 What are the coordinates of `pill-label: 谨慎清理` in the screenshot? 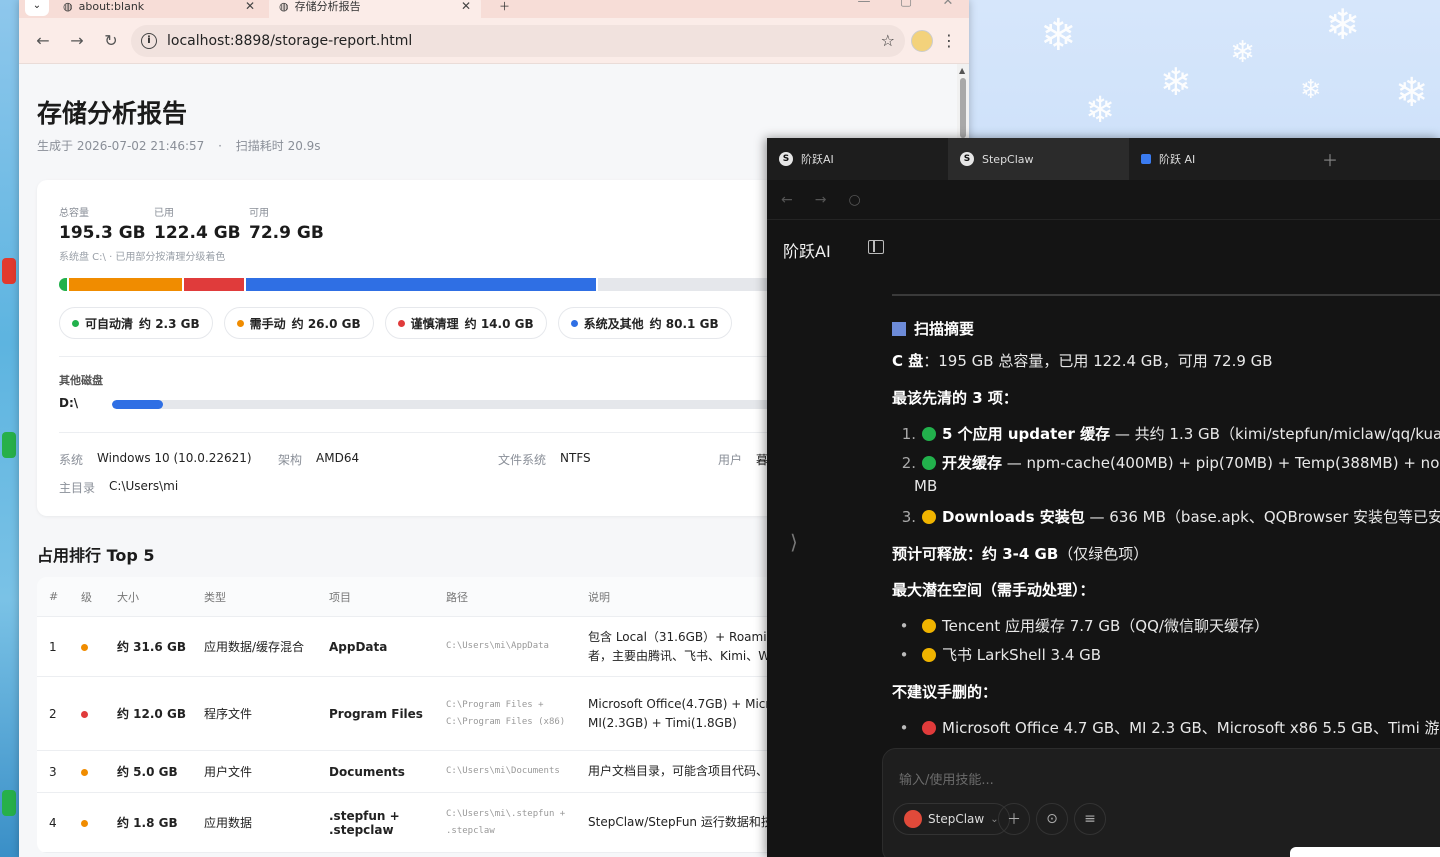 It's located at (434, 323).